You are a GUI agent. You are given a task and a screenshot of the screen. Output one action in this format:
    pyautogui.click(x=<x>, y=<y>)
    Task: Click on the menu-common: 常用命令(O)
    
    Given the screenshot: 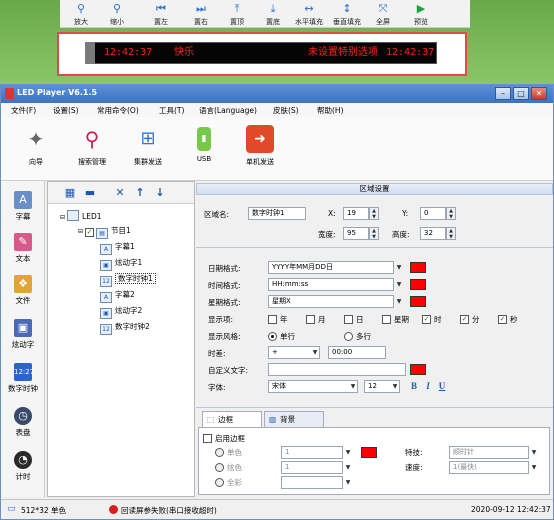 What is the action you would take?
    pyautogui.click(x=118, y=110)
    